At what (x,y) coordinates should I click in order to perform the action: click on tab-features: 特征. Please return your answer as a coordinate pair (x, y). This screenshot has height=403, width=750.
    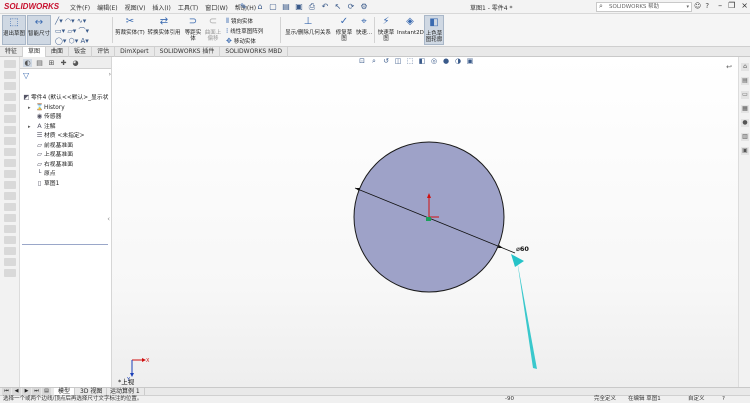
    Looking at the image, I should click on (12, 52).